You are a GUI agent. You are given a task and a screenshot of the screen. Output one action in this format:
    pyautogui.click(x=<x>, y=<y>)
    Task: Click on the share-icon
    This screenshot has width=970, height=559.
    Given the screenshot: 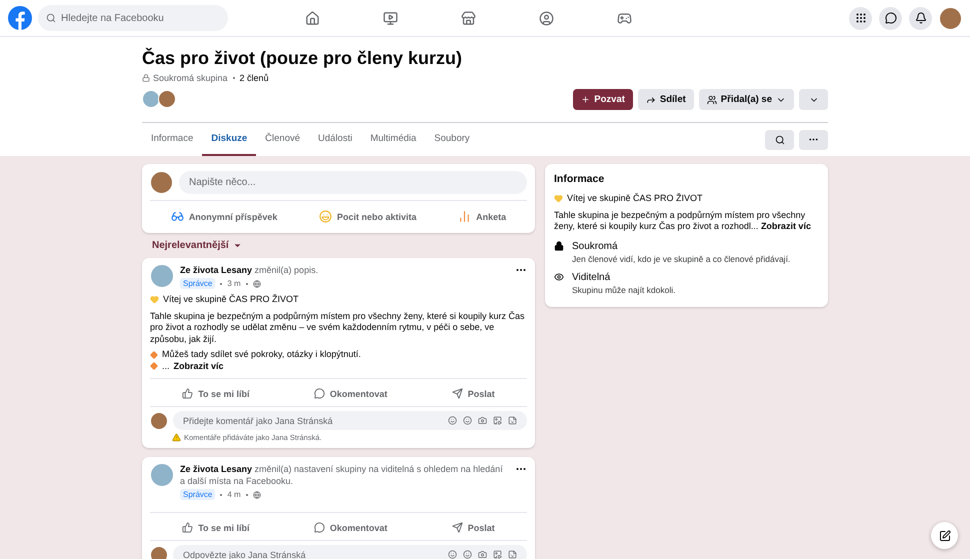 What is the action you would take?
    pyautogui.click(x=651, y=99)
    